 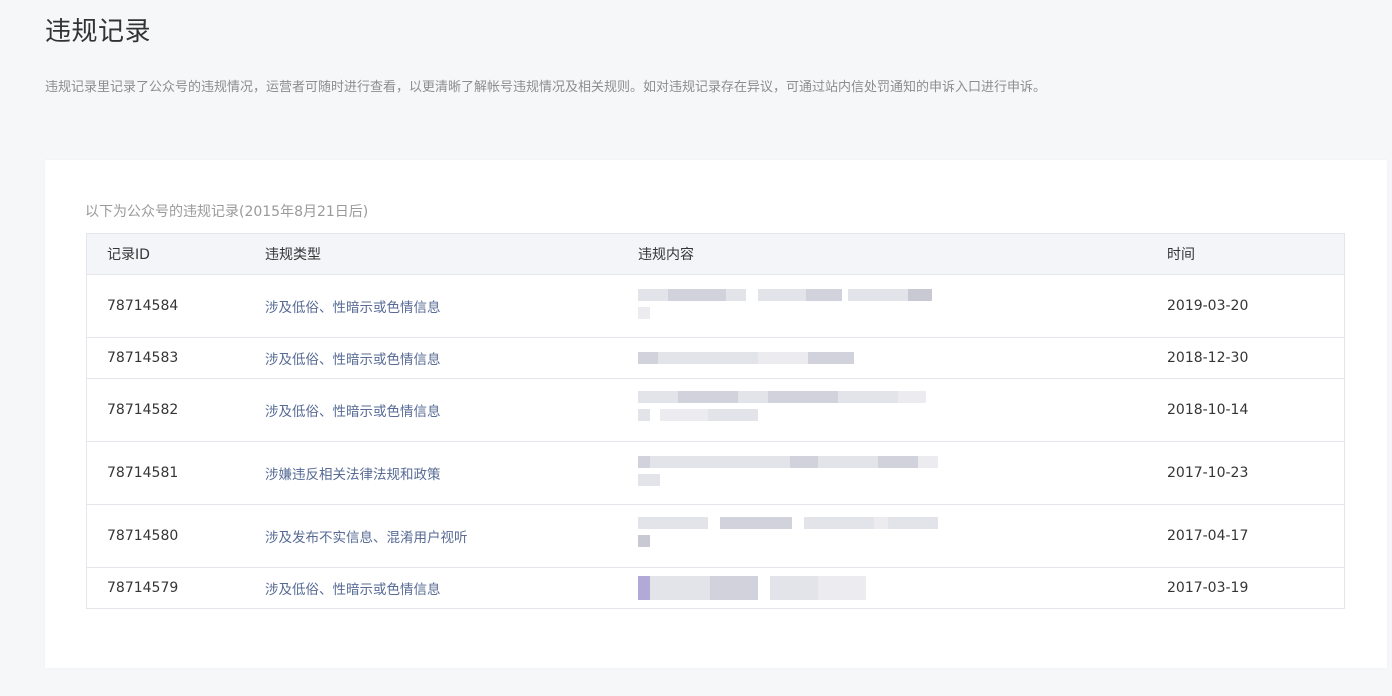 I want to click on violation-time: 2018-12-30, so click(x=1208, y=358).